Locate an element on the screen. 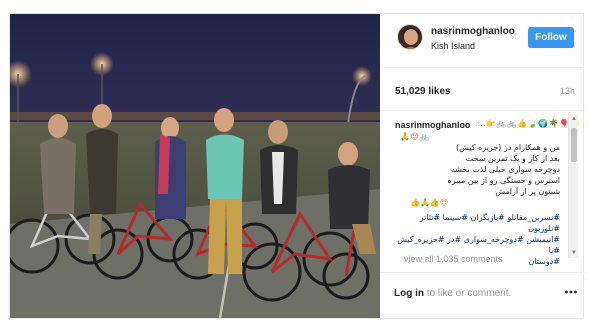 Image resolution: width=590 pixels, height=330 pixels. login-link: Log in is located at coordinates (409, 293).